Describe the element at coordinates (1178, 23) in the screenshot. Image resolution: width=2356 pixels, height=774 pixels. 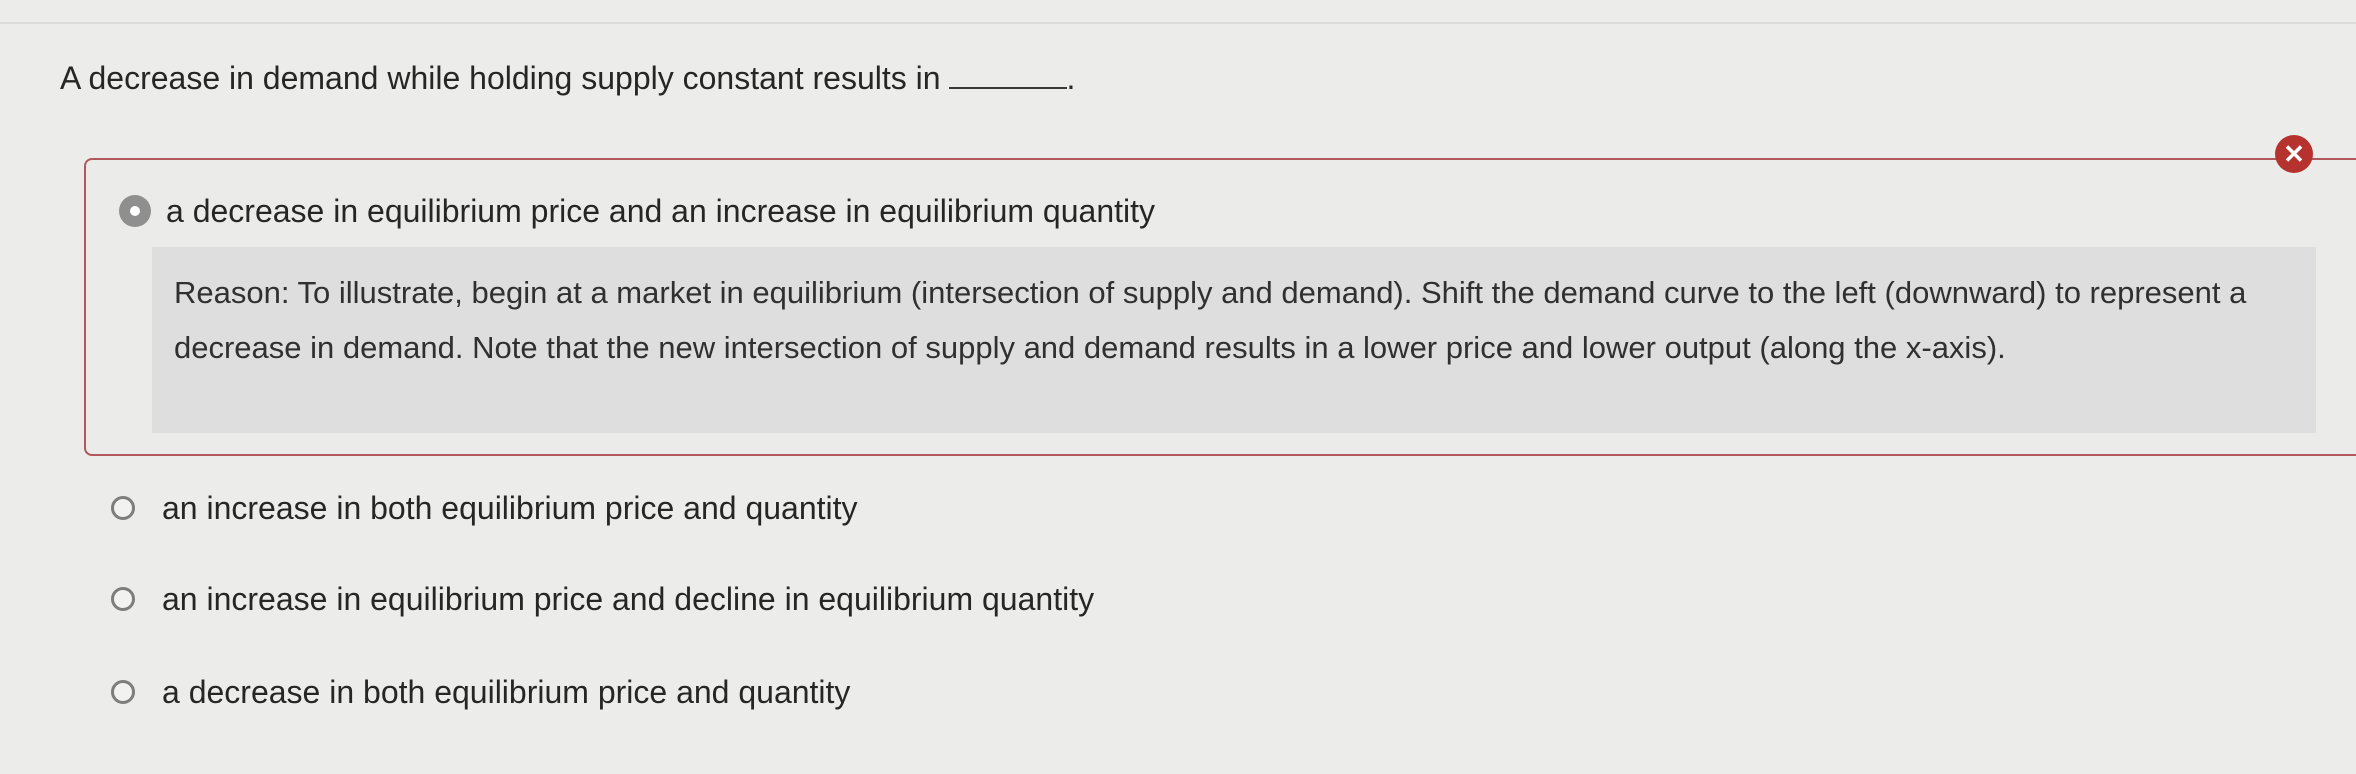
I see `top-divider` at that location.